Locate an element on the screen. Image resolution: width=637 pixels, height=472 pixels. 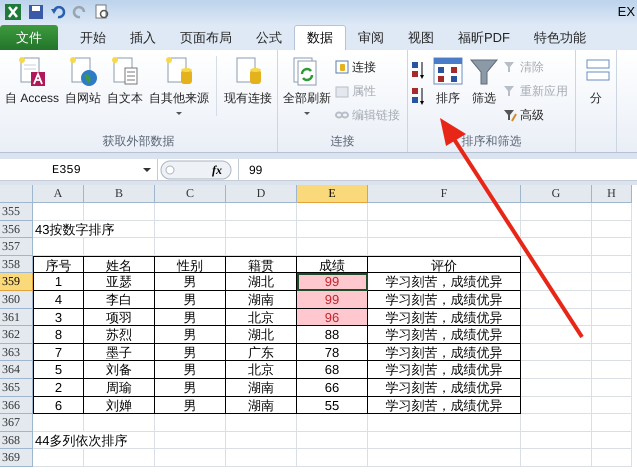
row-header: 364 is located at coordinates (16, 370).